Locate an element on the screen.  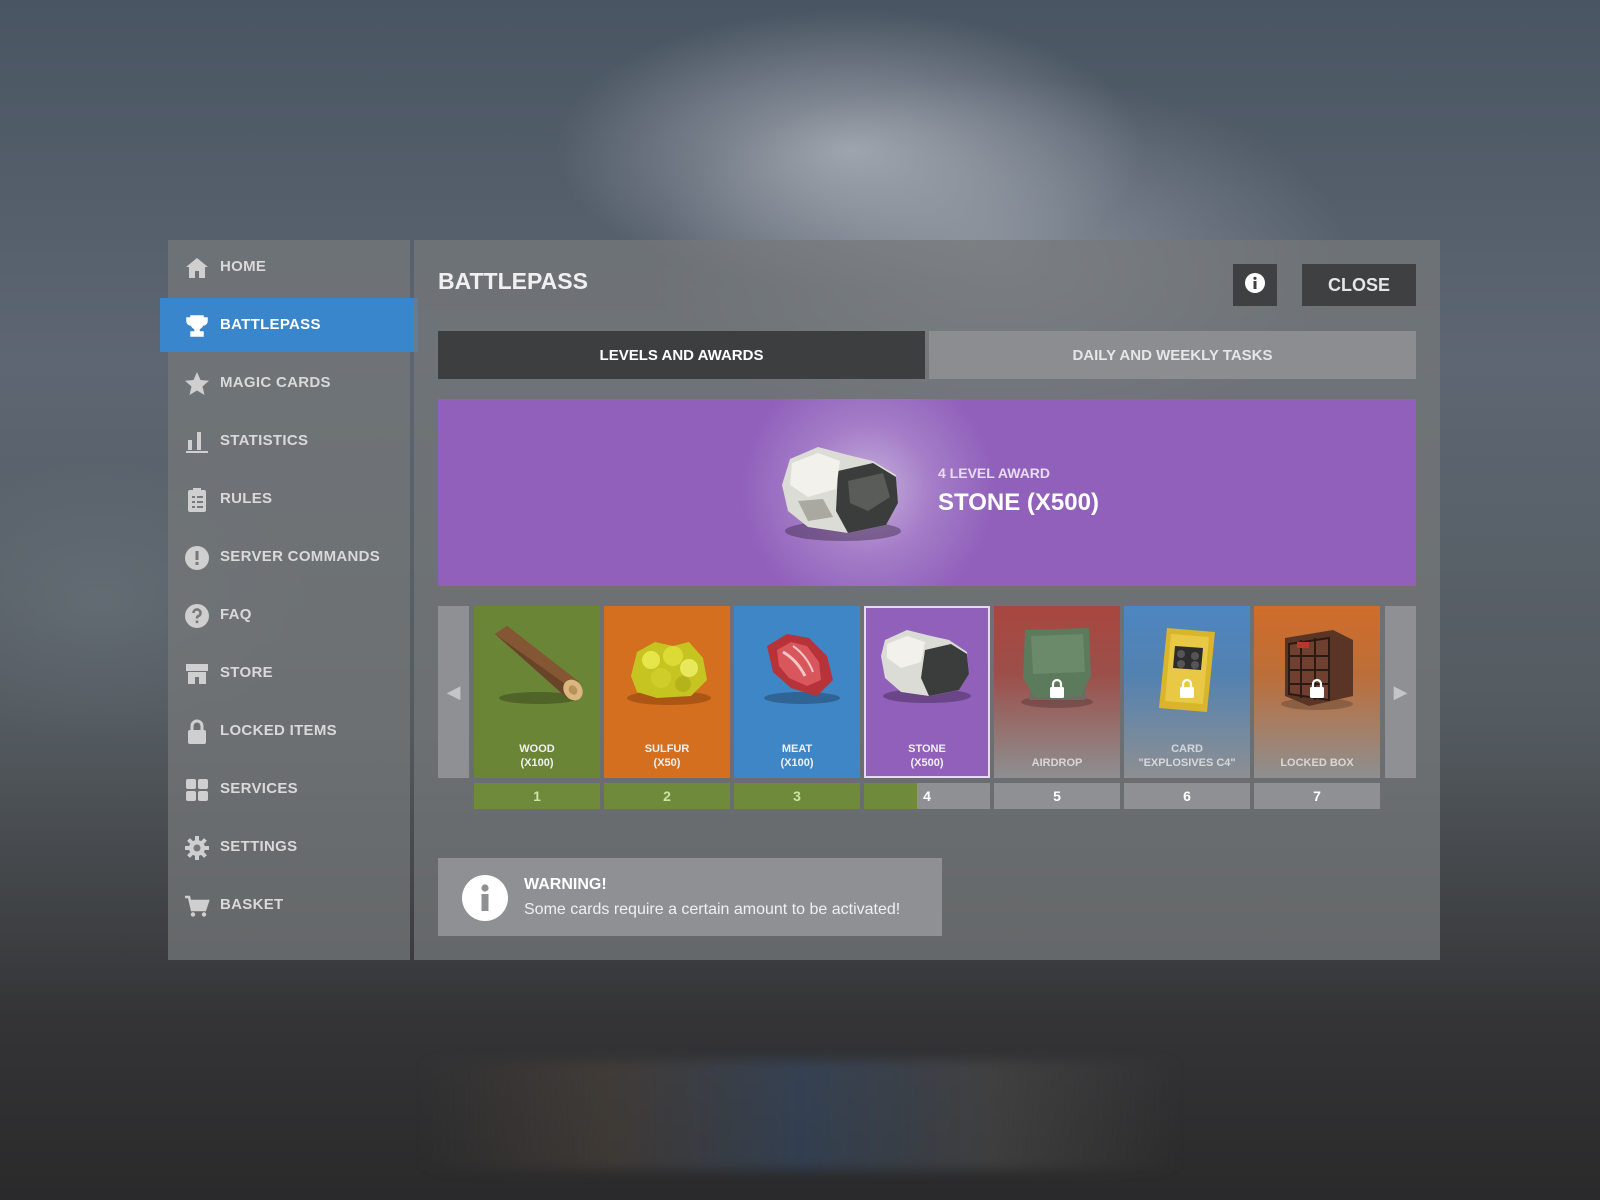
card-label: AIRDROP is located at coordinates (1057, 763).